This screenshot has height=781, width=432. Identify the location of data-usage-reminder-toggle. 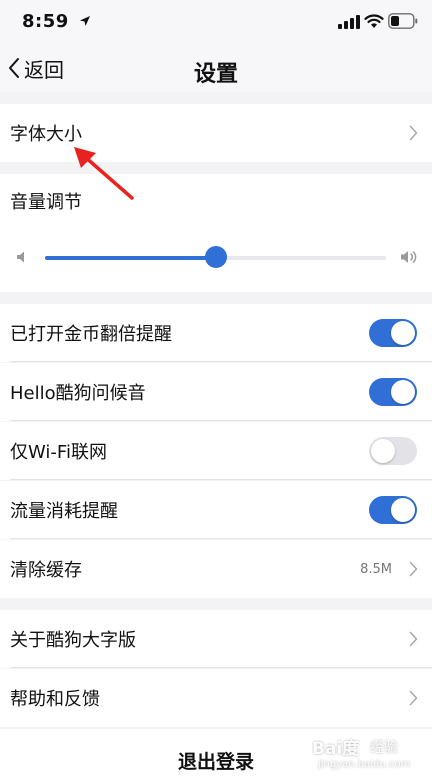
(393, 510).